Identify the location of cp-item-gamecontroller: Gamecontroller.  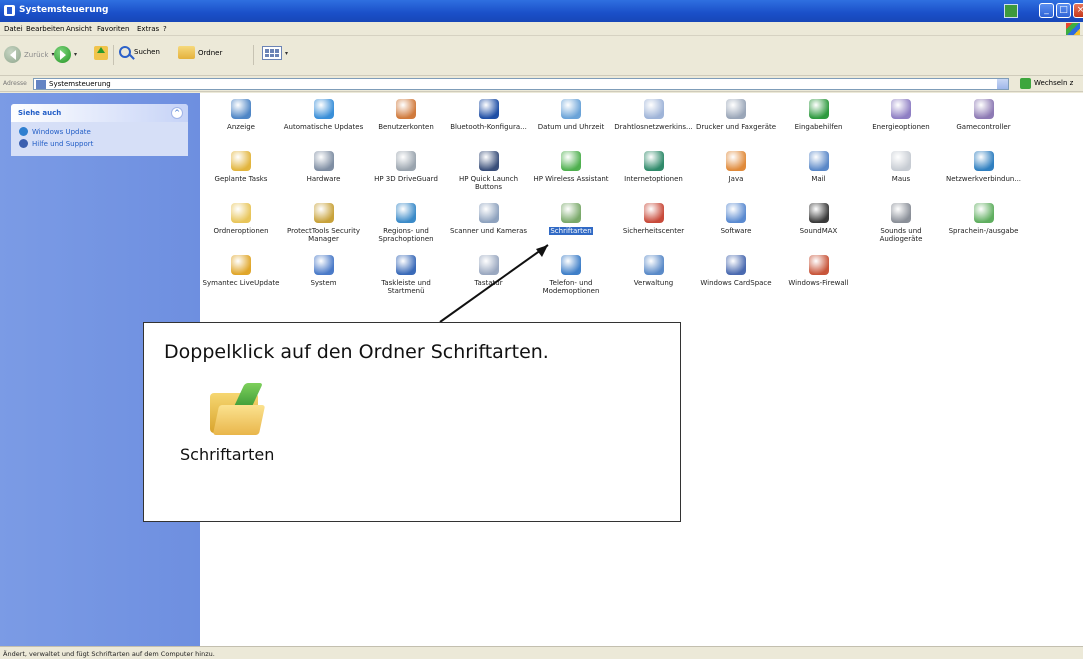
(984, 115).